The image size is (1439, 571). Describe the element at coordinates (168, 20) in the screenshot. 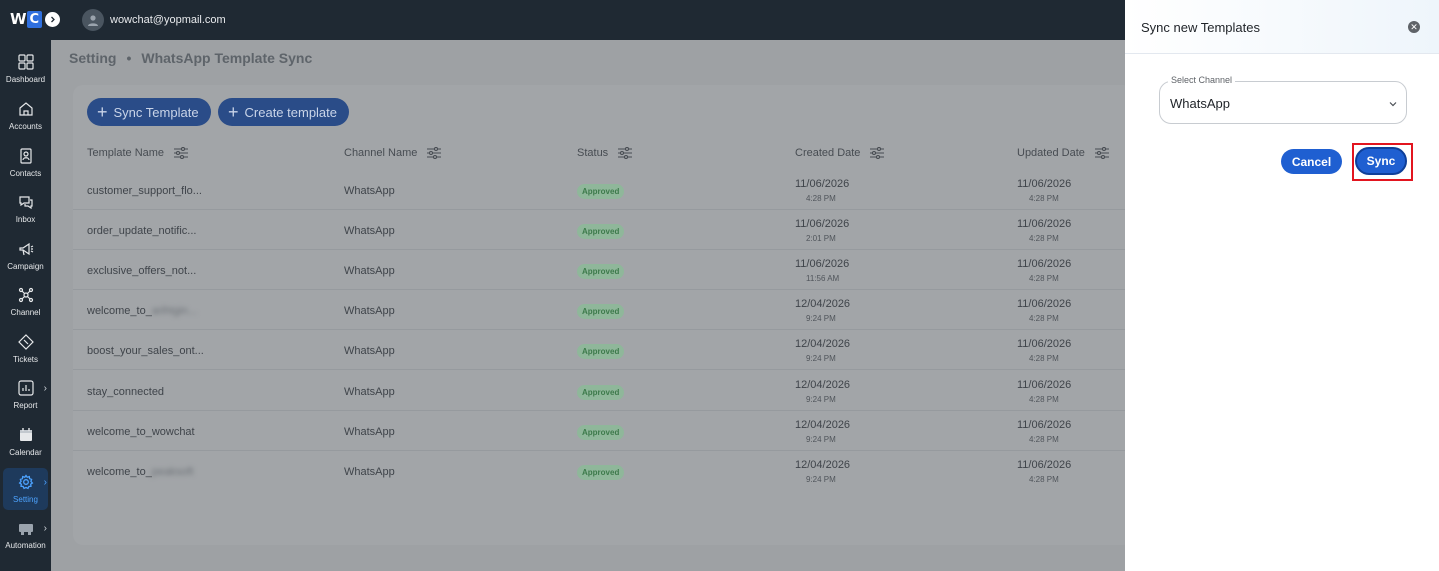

I see `user-email: wowchat@yopmail.com` at that location.